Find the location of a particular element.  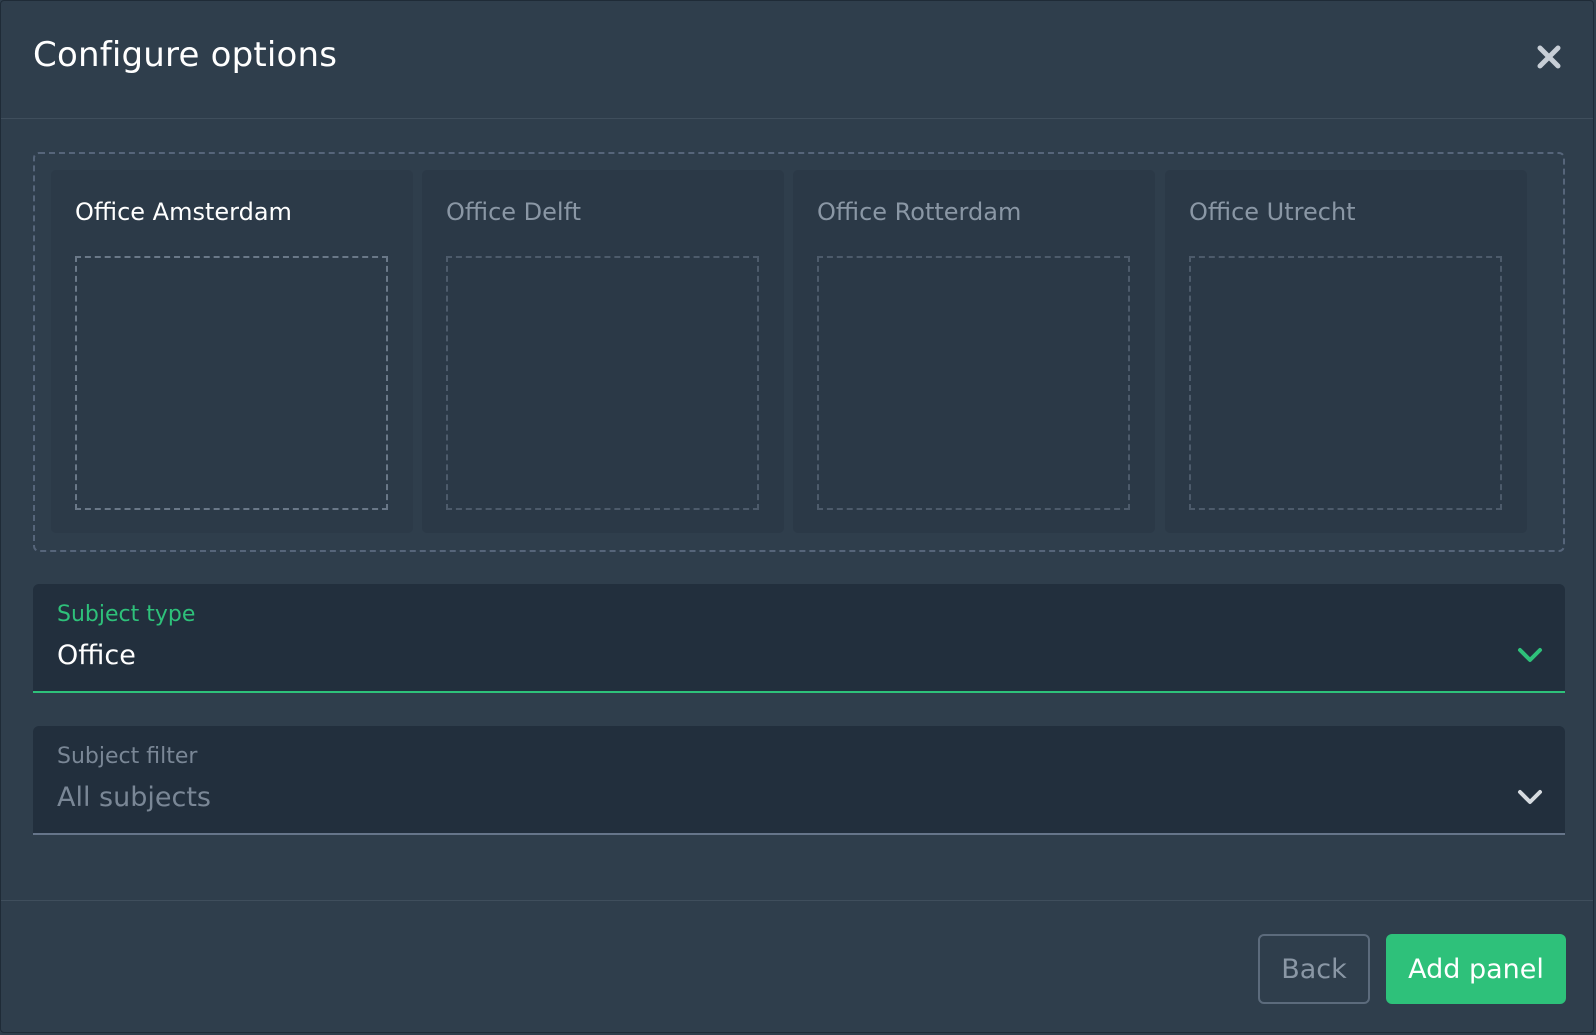

close-icon is located at coordinates (1549, 57).